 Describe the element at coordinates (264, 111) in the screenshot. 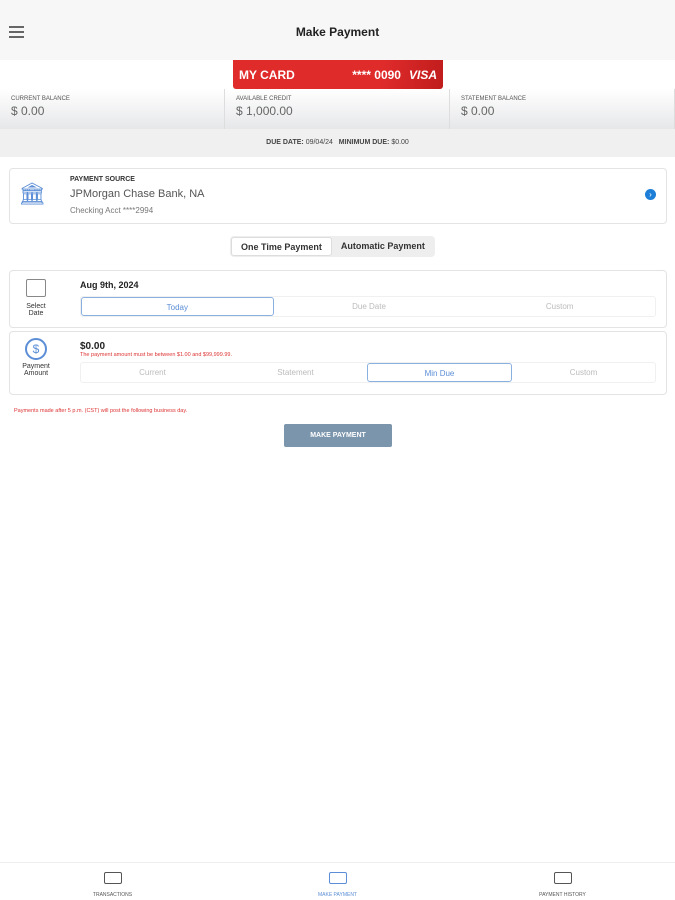

I see `value: $ 1,000.00` at that location.